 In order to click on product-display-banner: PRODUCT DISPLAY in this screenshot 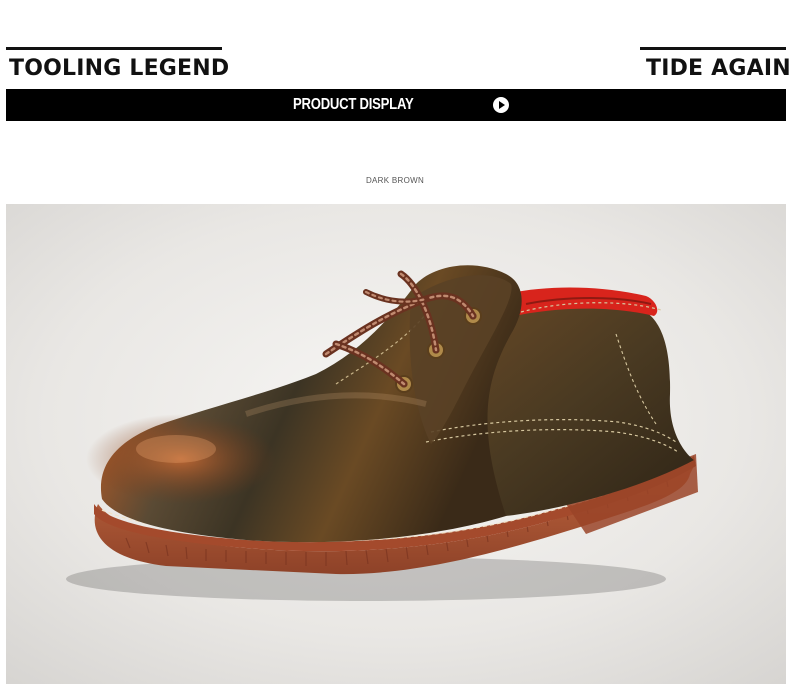, I will do `click(396, 105)`.